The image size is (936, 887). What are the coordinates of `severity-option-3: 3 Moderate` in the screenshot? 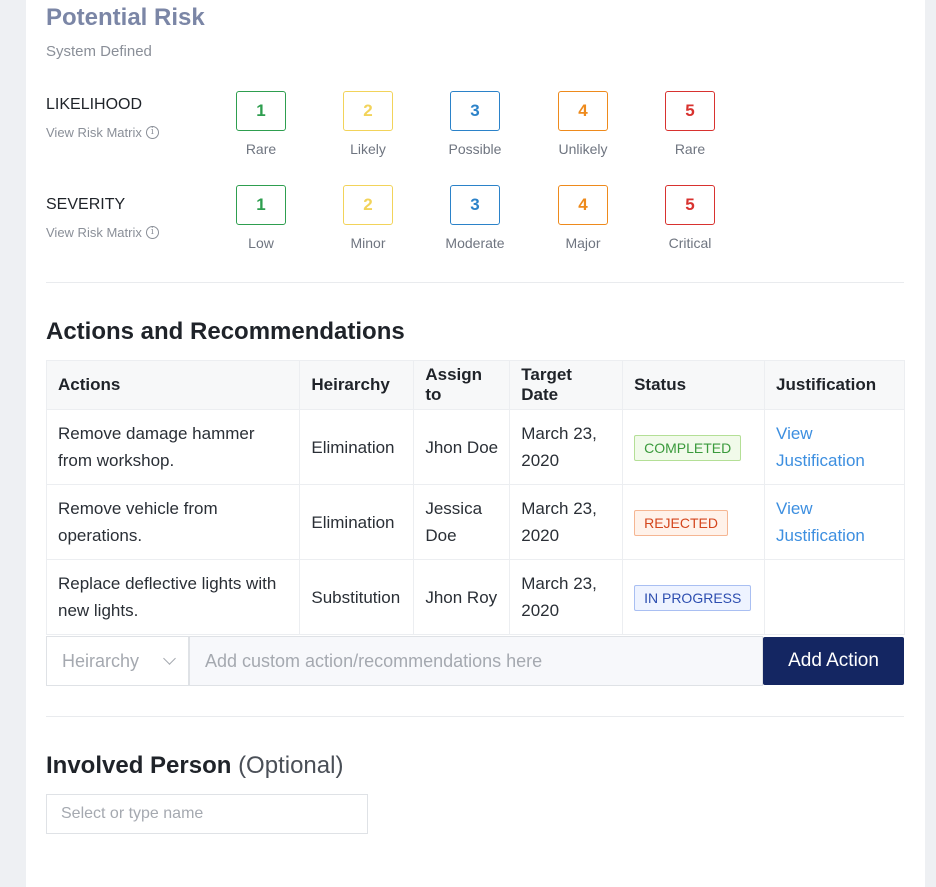 It's located at (475, 218).